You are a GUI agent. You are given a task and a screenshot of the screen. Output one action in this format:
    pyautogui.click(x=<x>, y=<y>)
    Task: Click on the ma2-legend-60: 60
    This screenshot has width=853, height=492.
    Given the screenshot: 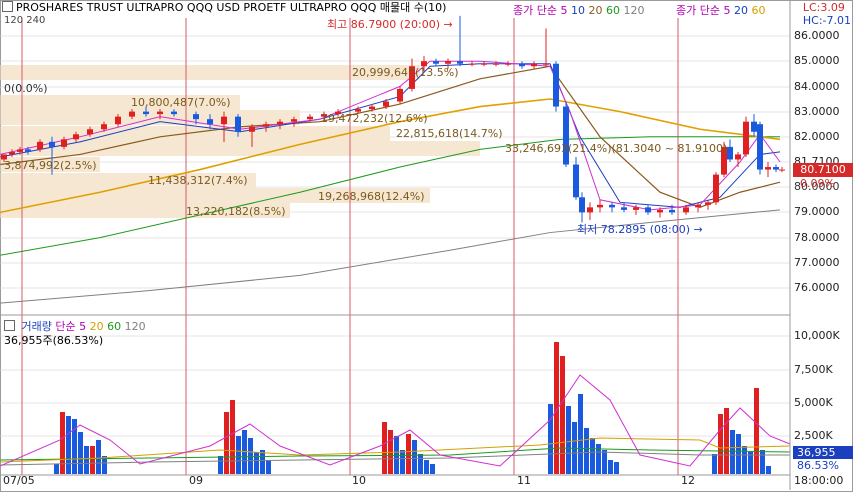 What is the action you would take?
    pyautogui.click(x=758, y=10)
    